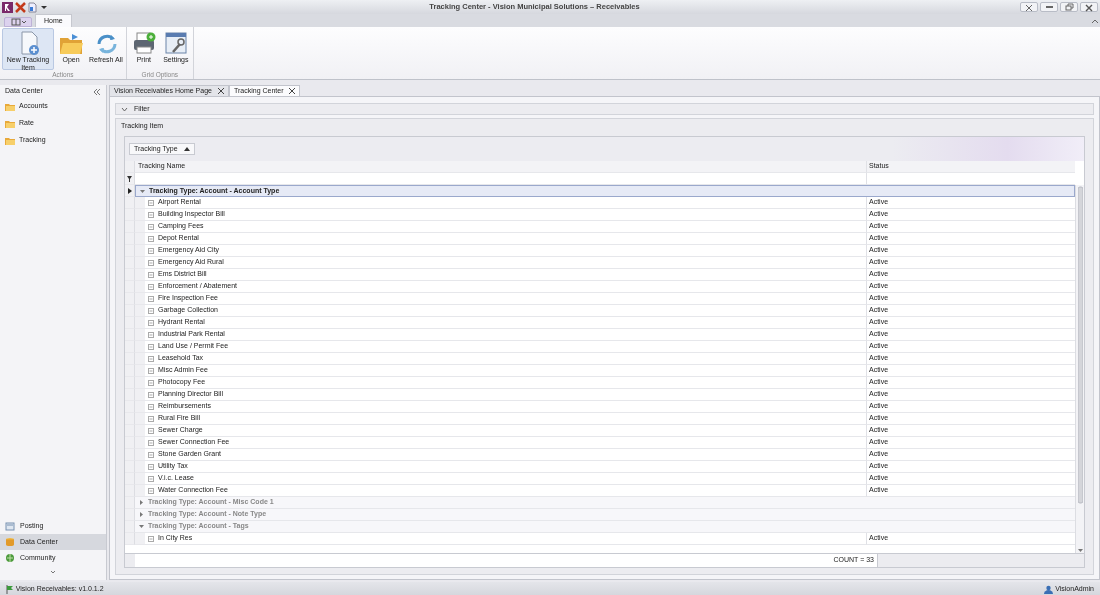  I want to click on expand-menu-icon, so click(53, 572).